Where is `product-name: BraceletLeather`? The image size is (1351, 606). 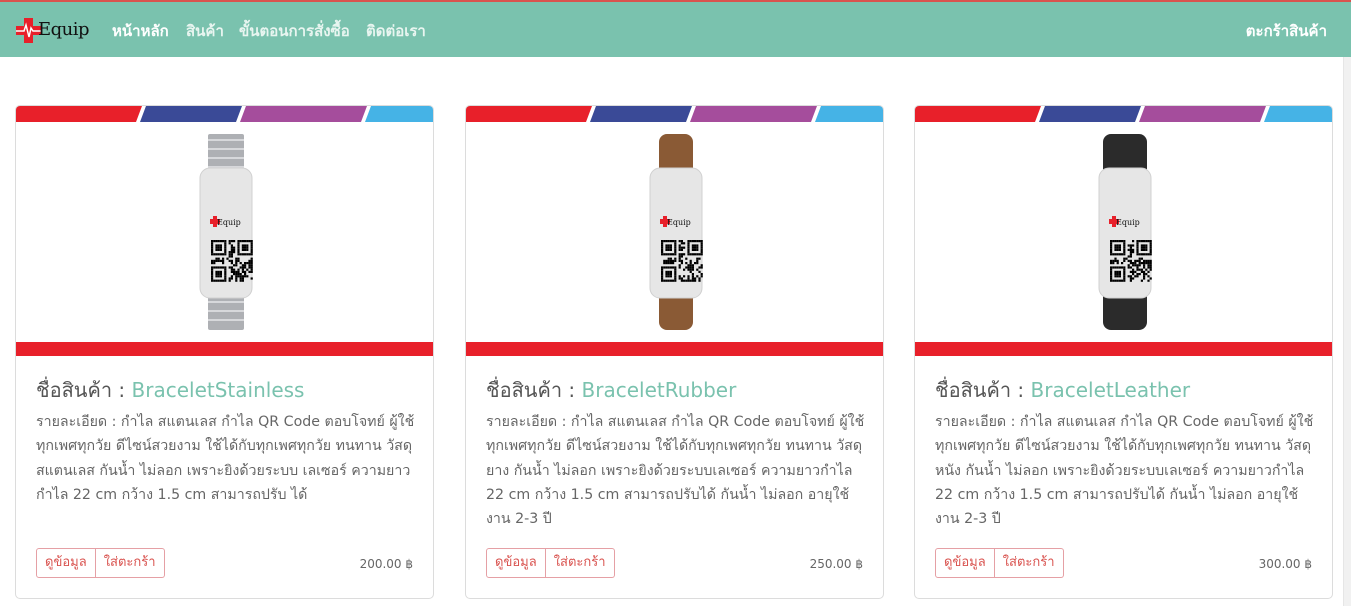
product-name: BraceletLeather is located at coordinates (1111, 390).